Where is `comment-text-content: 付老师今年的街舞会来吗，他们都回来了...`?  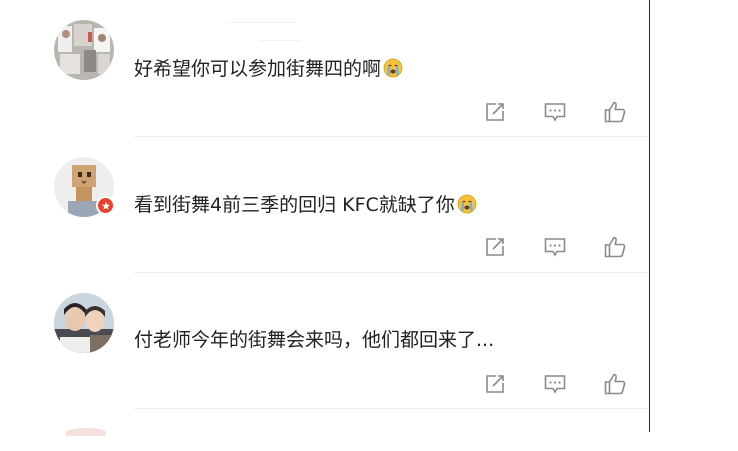
comment-text-content: 付老师今年的街舞会来吗，他们都回来了... is located at coordinates (314, 340).